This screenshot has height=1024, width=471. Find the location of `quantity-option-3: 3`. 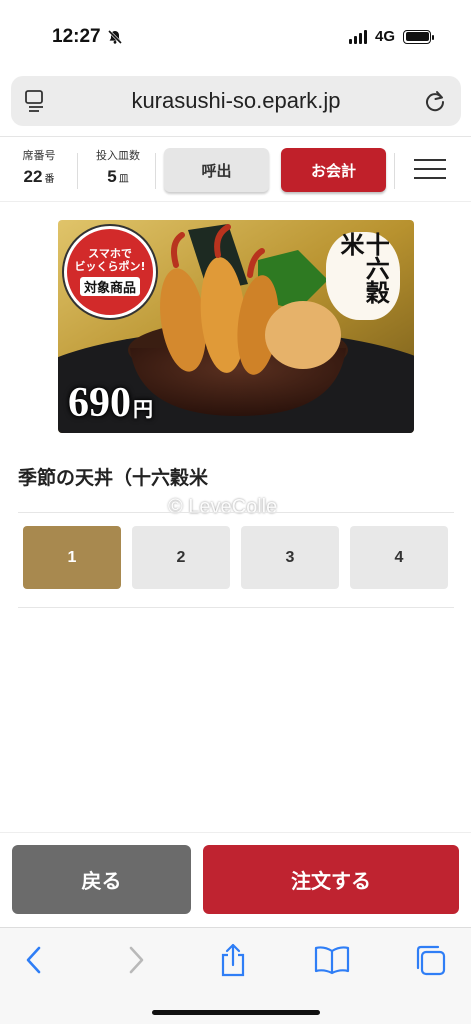

quantity-option-3: 3 is located at coordinates (290, 557).